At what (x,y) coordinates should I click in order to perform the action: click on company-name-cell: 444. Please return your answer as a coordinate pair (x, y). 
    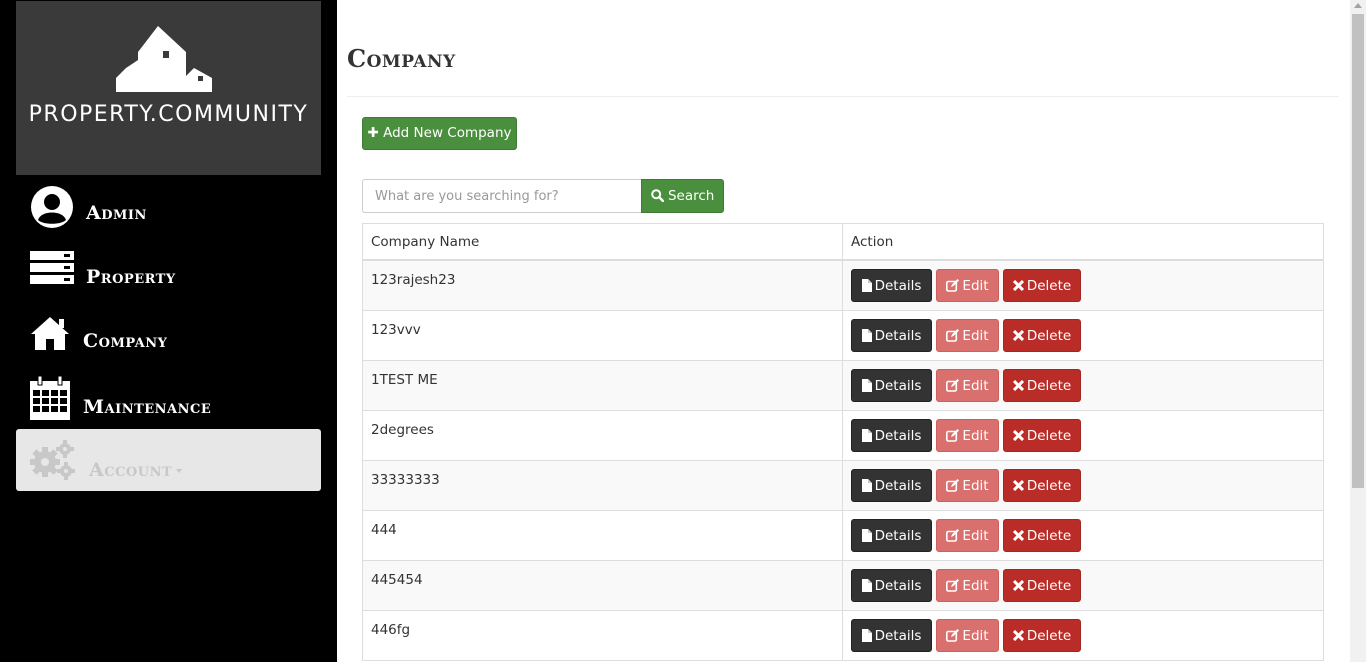
    Looking at the image, I should click on (603, 535).